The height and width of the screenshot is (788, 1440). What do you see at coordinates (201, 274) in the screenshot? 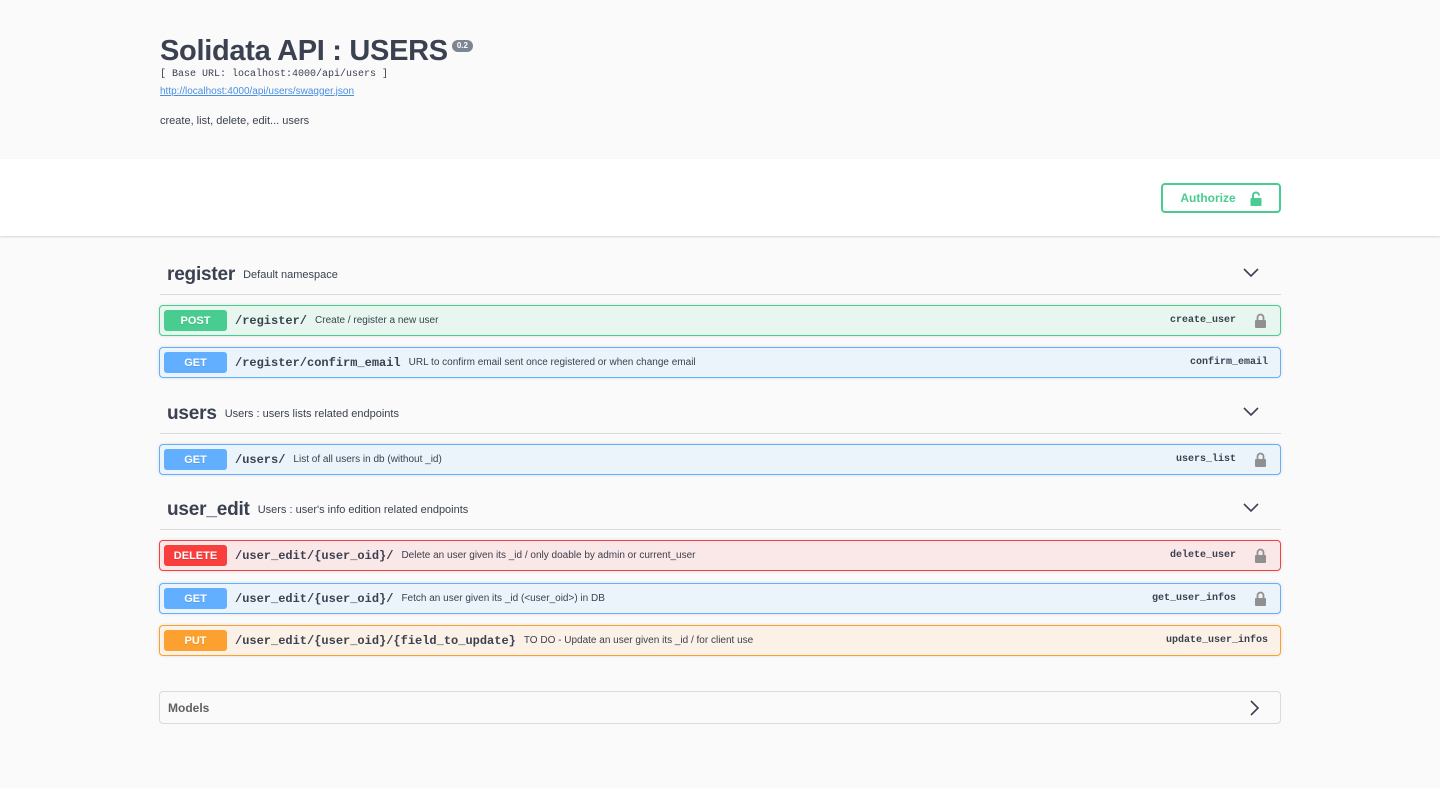
I see `tag-name: register` at bounding box center [201, 274].